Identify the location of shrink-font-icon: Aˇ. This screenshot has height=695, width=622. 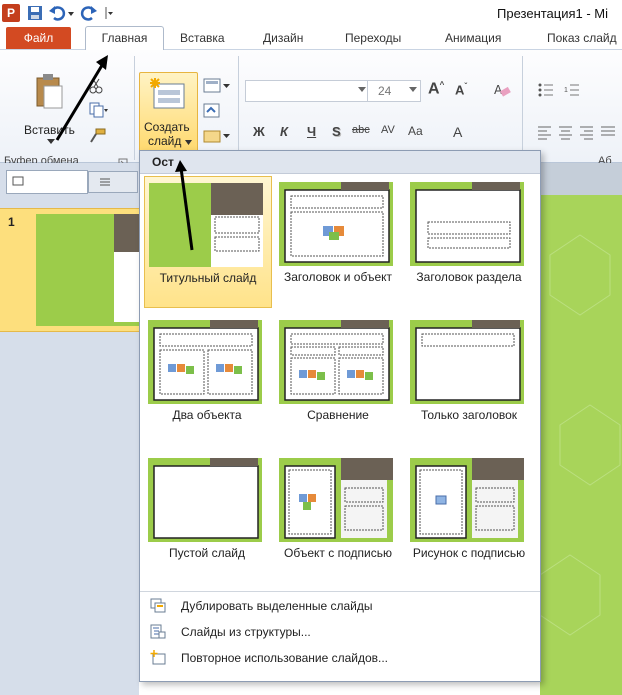
(461, 89).